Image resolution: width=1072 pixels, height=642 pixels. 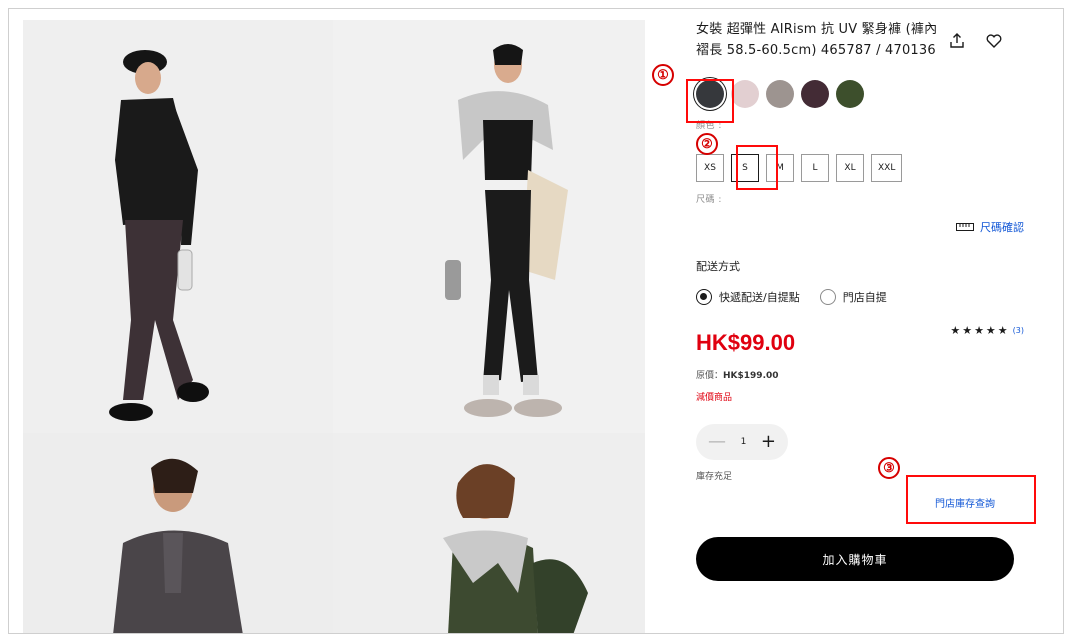 What do you see at coordinates (815, 94) in the screenshot?
I see `color-swatch-wine` at bounding box center [815, 94].